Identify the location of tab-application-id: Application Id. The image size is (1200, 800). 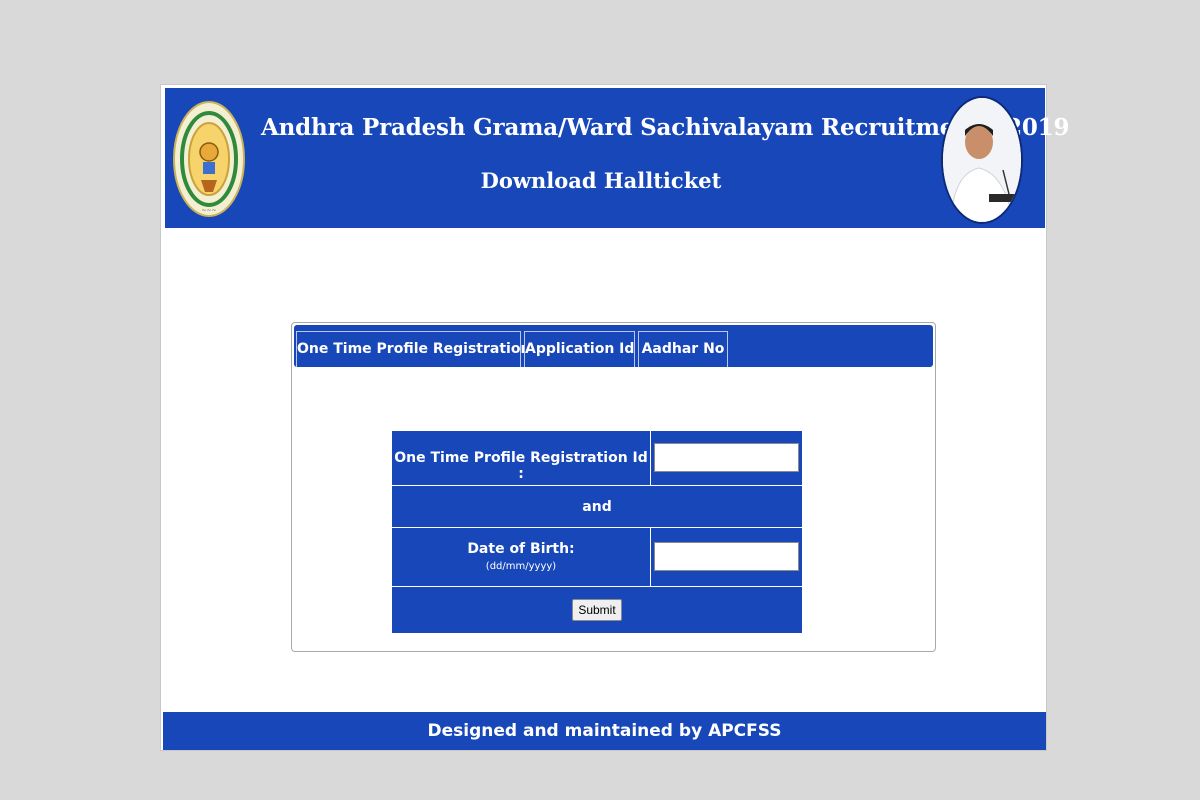
(579, 349).